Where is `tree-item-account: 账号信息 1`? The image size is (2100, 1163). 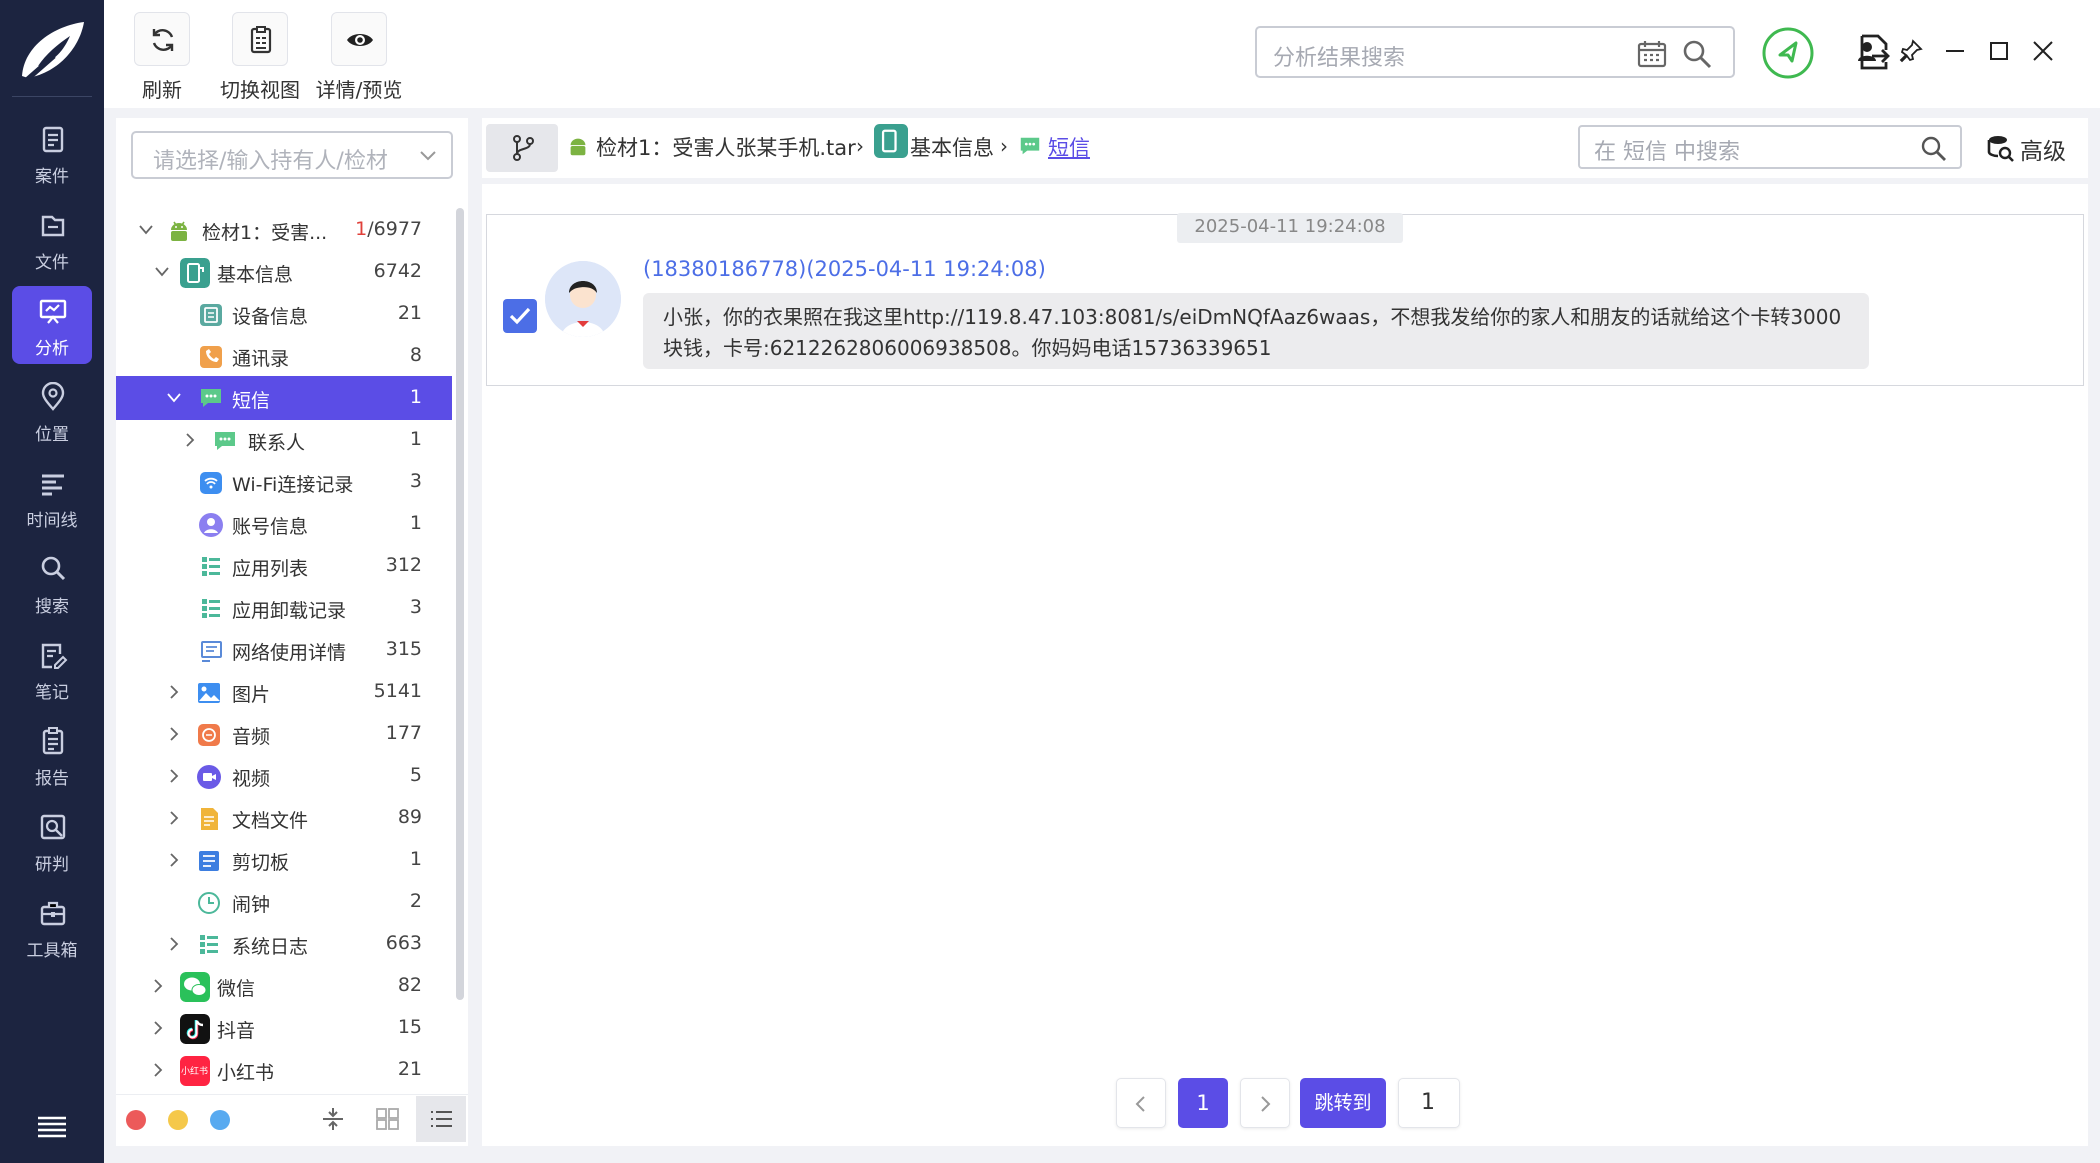 tree-item-account: 账号信息 1 is located at coordinates (284, 524).